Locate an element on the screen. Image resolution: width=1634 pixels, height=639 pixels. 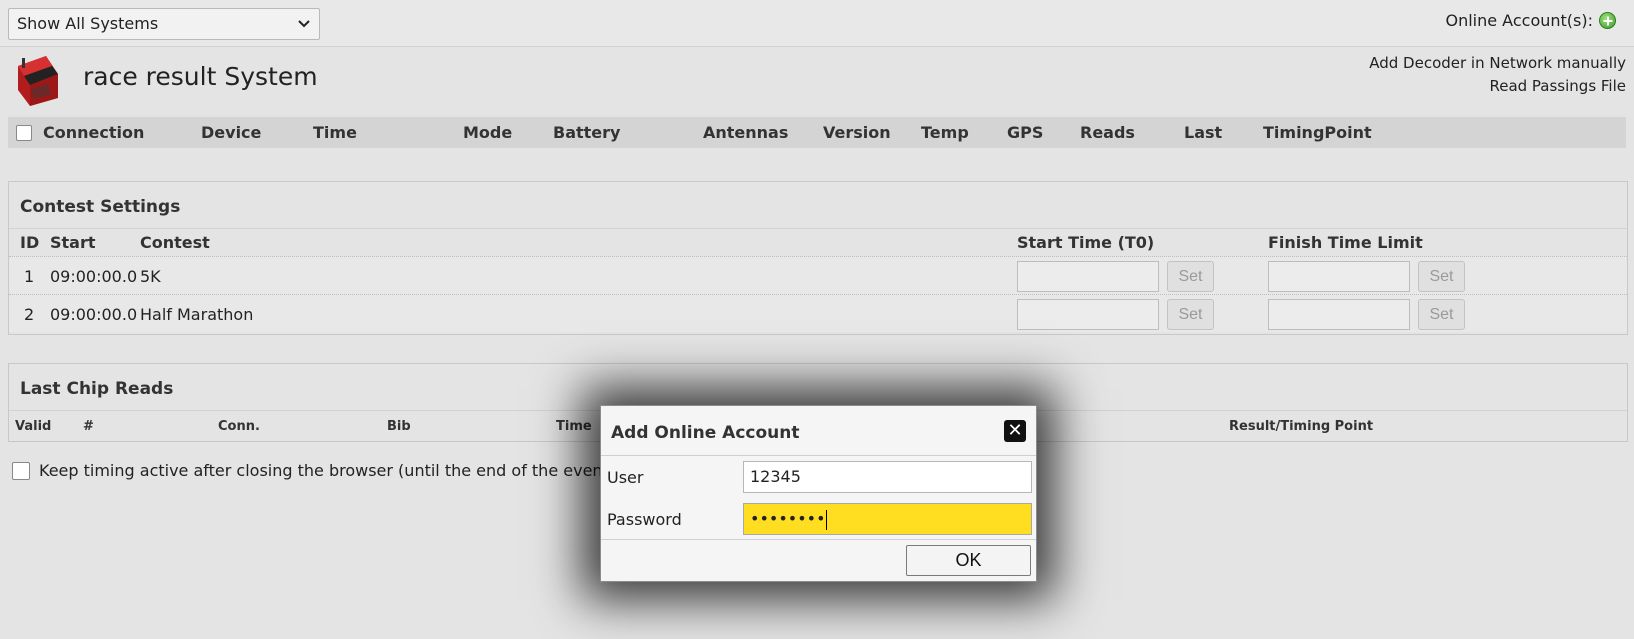
system-select-value: Show All Systems is located at coordinates (88, 23).